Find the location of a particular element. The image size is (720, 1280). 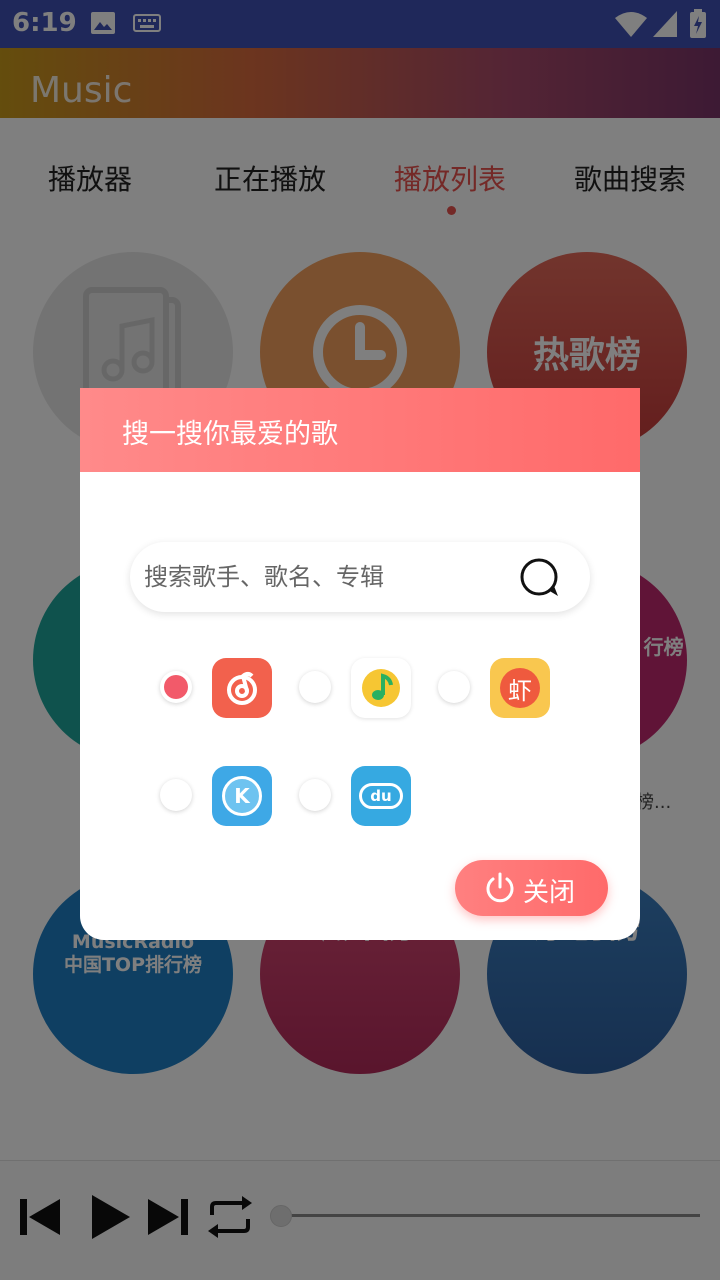

netease-logo-icon is located at coordinates (242, 688).